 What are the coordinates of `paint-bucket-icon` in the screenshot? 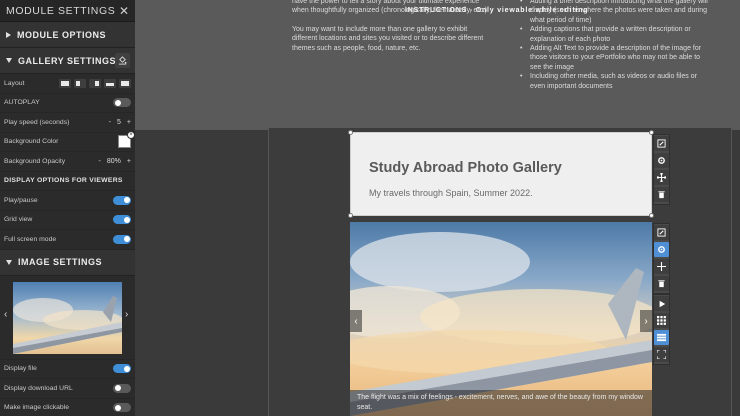 It's located at (122, 60).